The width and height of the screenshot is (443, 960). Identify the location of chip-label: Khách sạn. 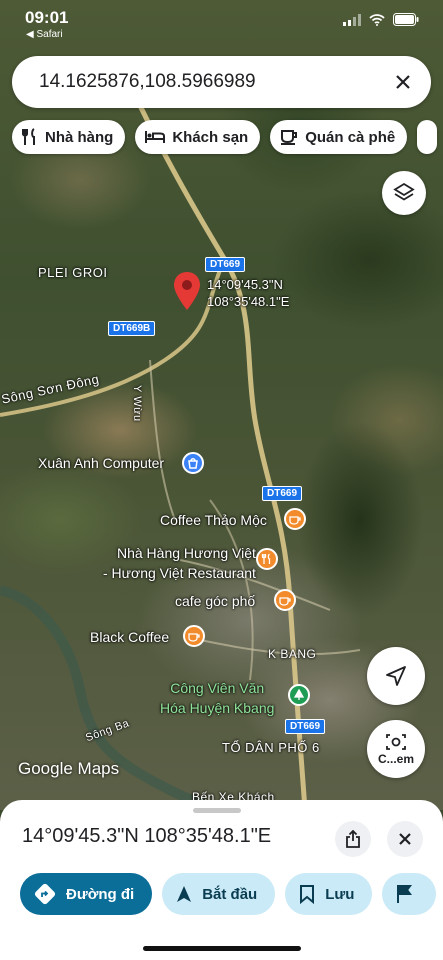
(210, 137).